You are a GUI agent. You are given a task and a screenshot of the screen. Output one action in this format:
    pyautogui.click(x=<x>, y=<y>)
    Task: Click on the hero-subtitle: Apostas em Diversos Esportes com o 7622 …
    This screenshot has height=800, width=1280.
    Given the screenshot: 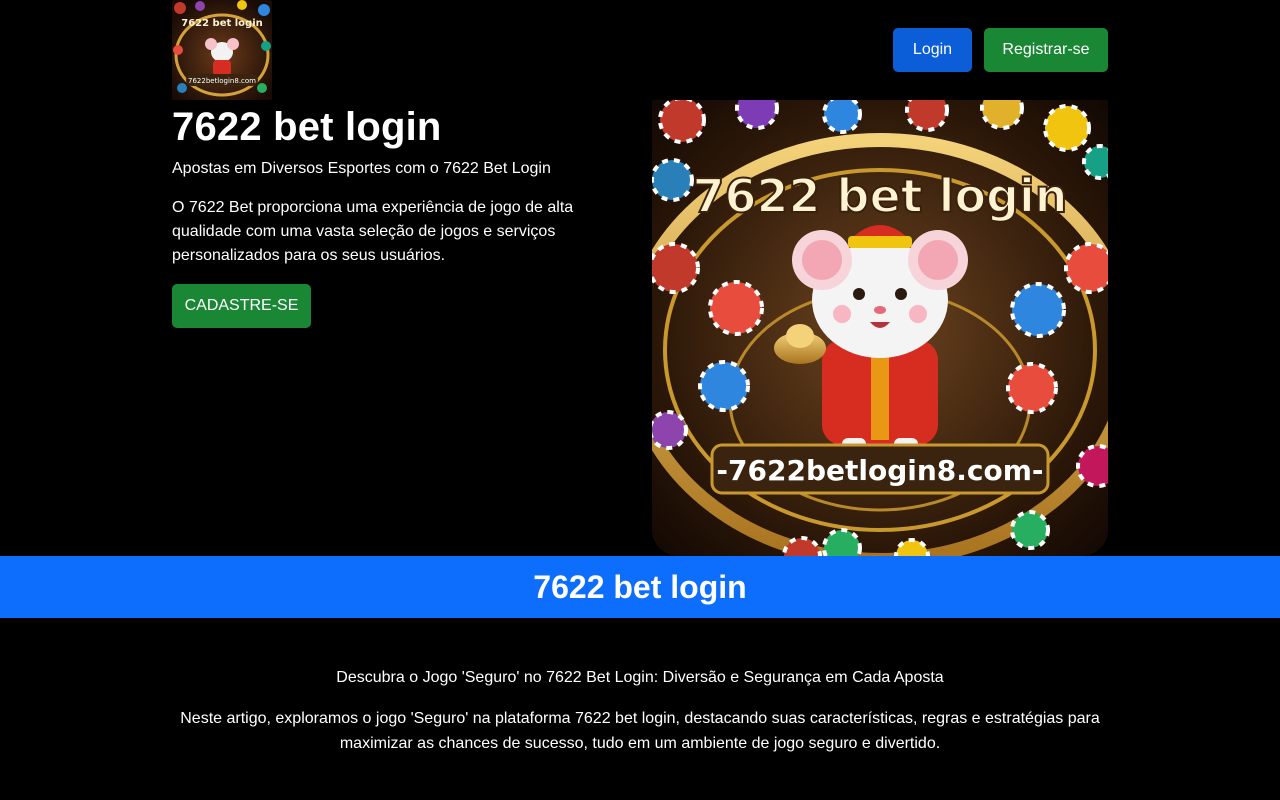 What is the action you would take?
    pyautogui.click(x=361, y=168)
    